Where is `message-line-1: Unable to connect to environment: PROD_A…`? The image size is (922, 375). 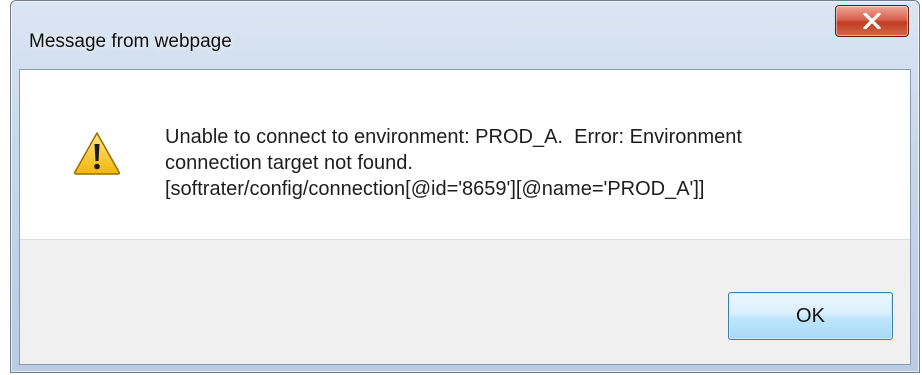
message-line-1: Unable to connect to environment: PROD_A… is located at coordinates (453, 137).